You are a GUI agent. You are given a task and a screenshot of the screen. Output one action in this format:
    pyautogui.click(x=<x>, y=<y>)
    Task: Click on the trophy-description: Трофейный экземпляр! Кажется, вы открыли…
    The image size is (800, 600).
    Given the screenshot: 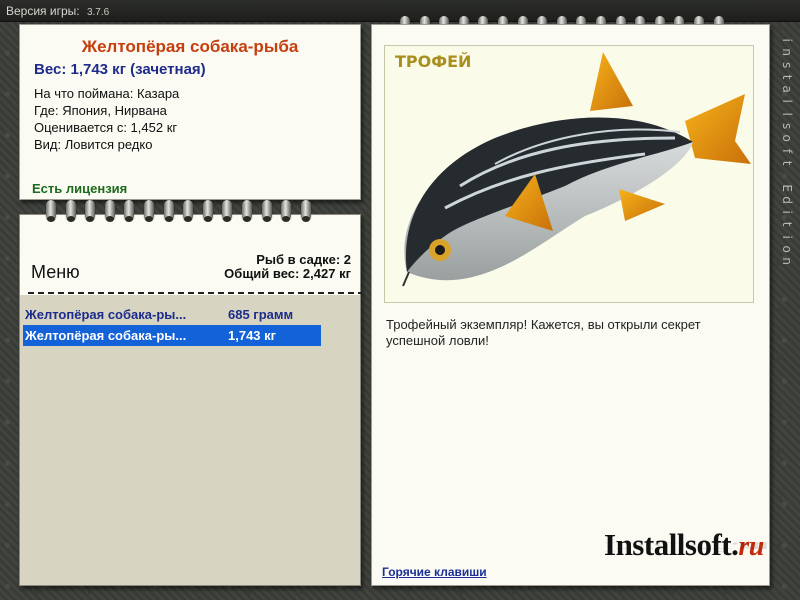 What is the action you would take?
    pyautogui.click(x=543, y=332)
    